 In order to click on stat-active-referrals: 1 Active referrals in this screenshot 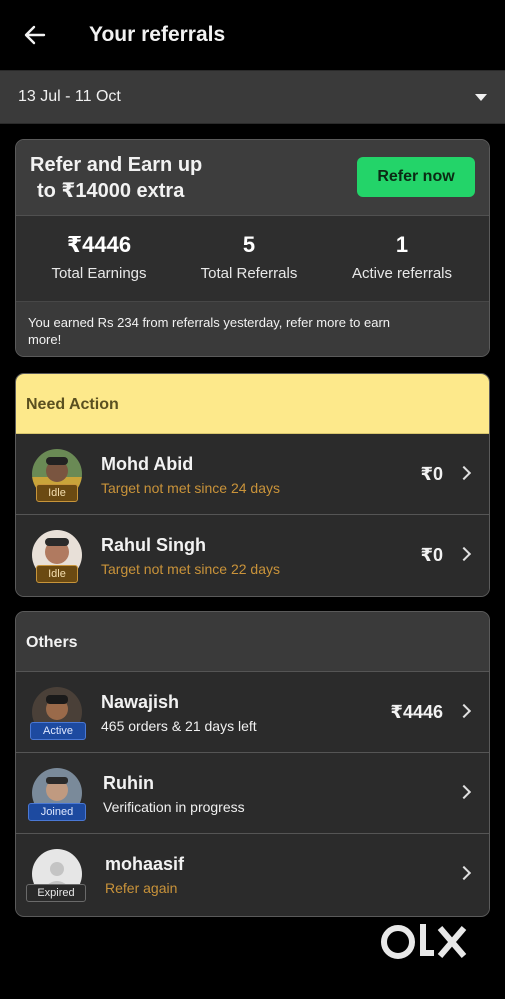, I will do `click(402, 257)`.